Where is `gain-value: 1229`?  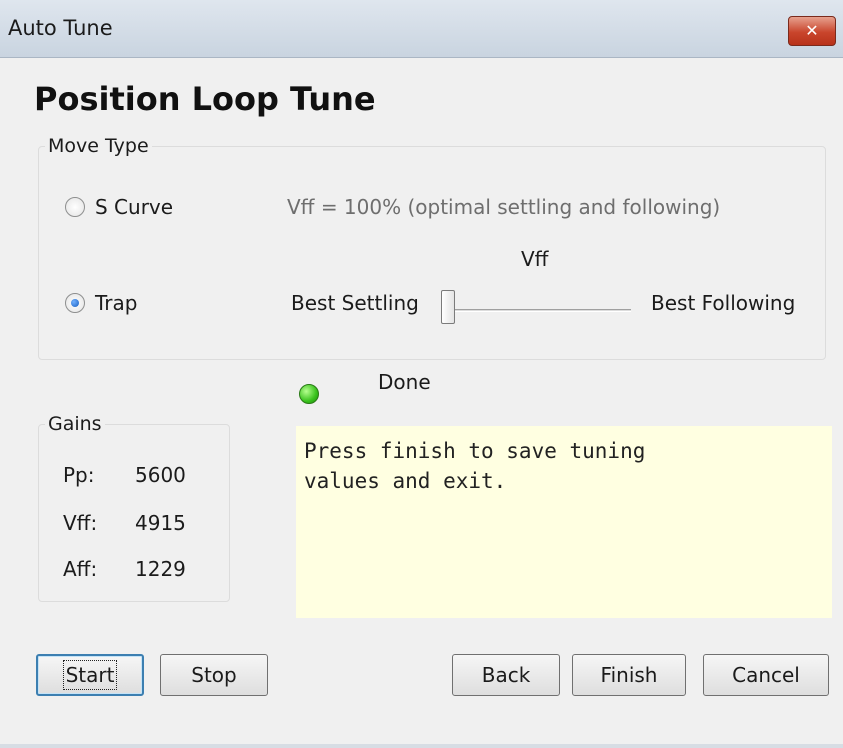
gain-value: 1229 is located at coordinates (160, 569).